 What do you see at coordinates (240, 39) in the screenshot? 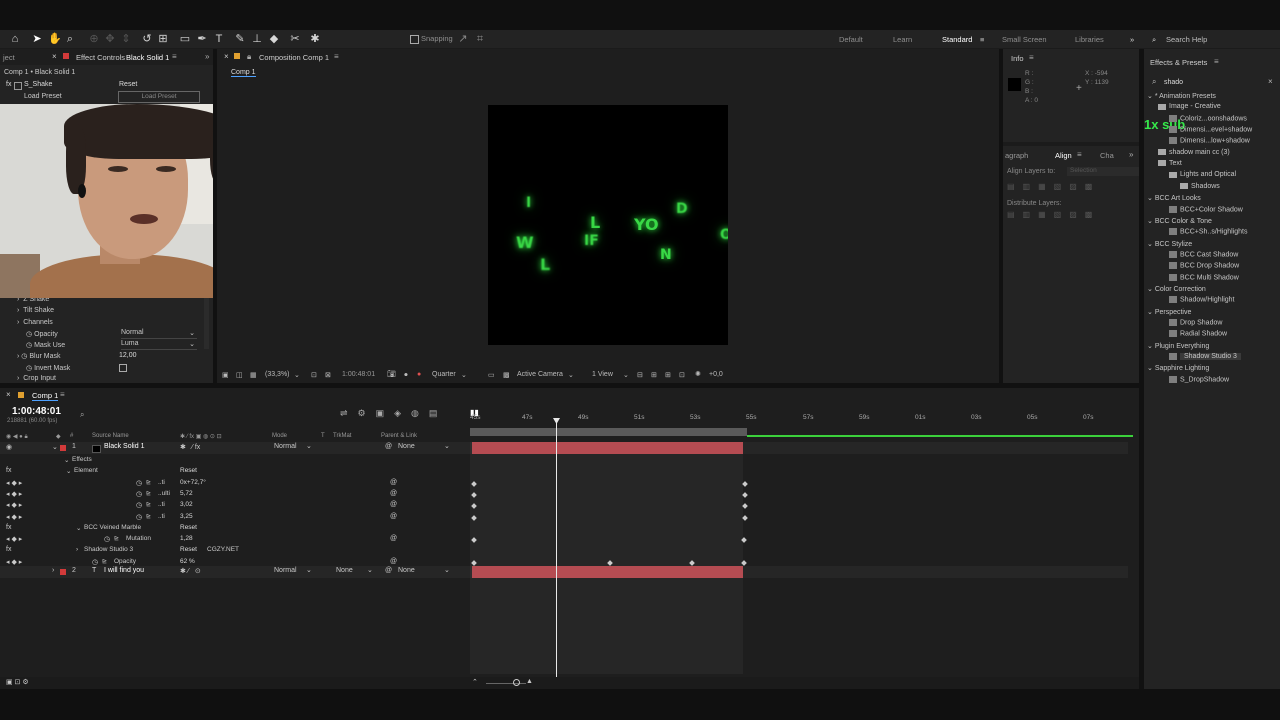
I see `brush-tool-icon: ✎` at bounding box center [240, 39].